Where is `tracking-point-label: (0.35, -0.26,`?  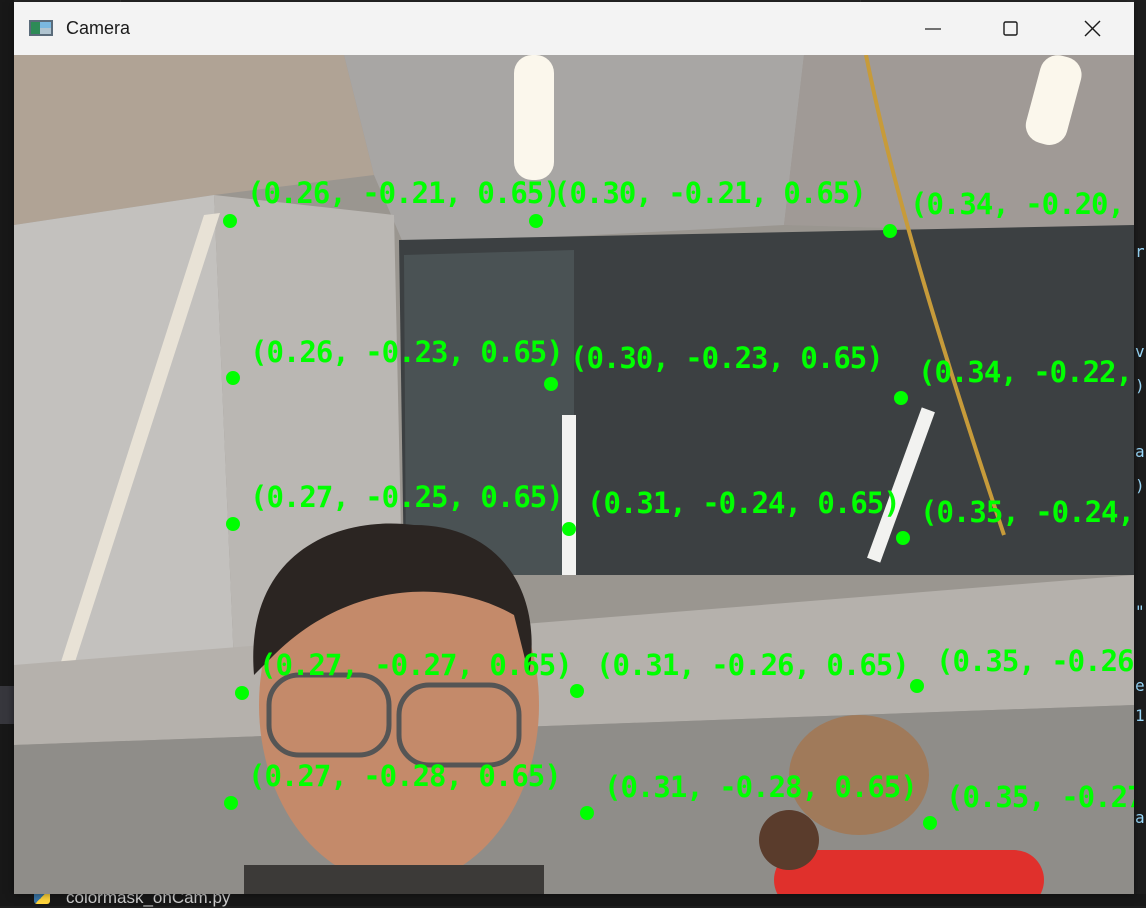
tracking-point-label: (0.35, -0.26, is located at coordinates (1035, 661).